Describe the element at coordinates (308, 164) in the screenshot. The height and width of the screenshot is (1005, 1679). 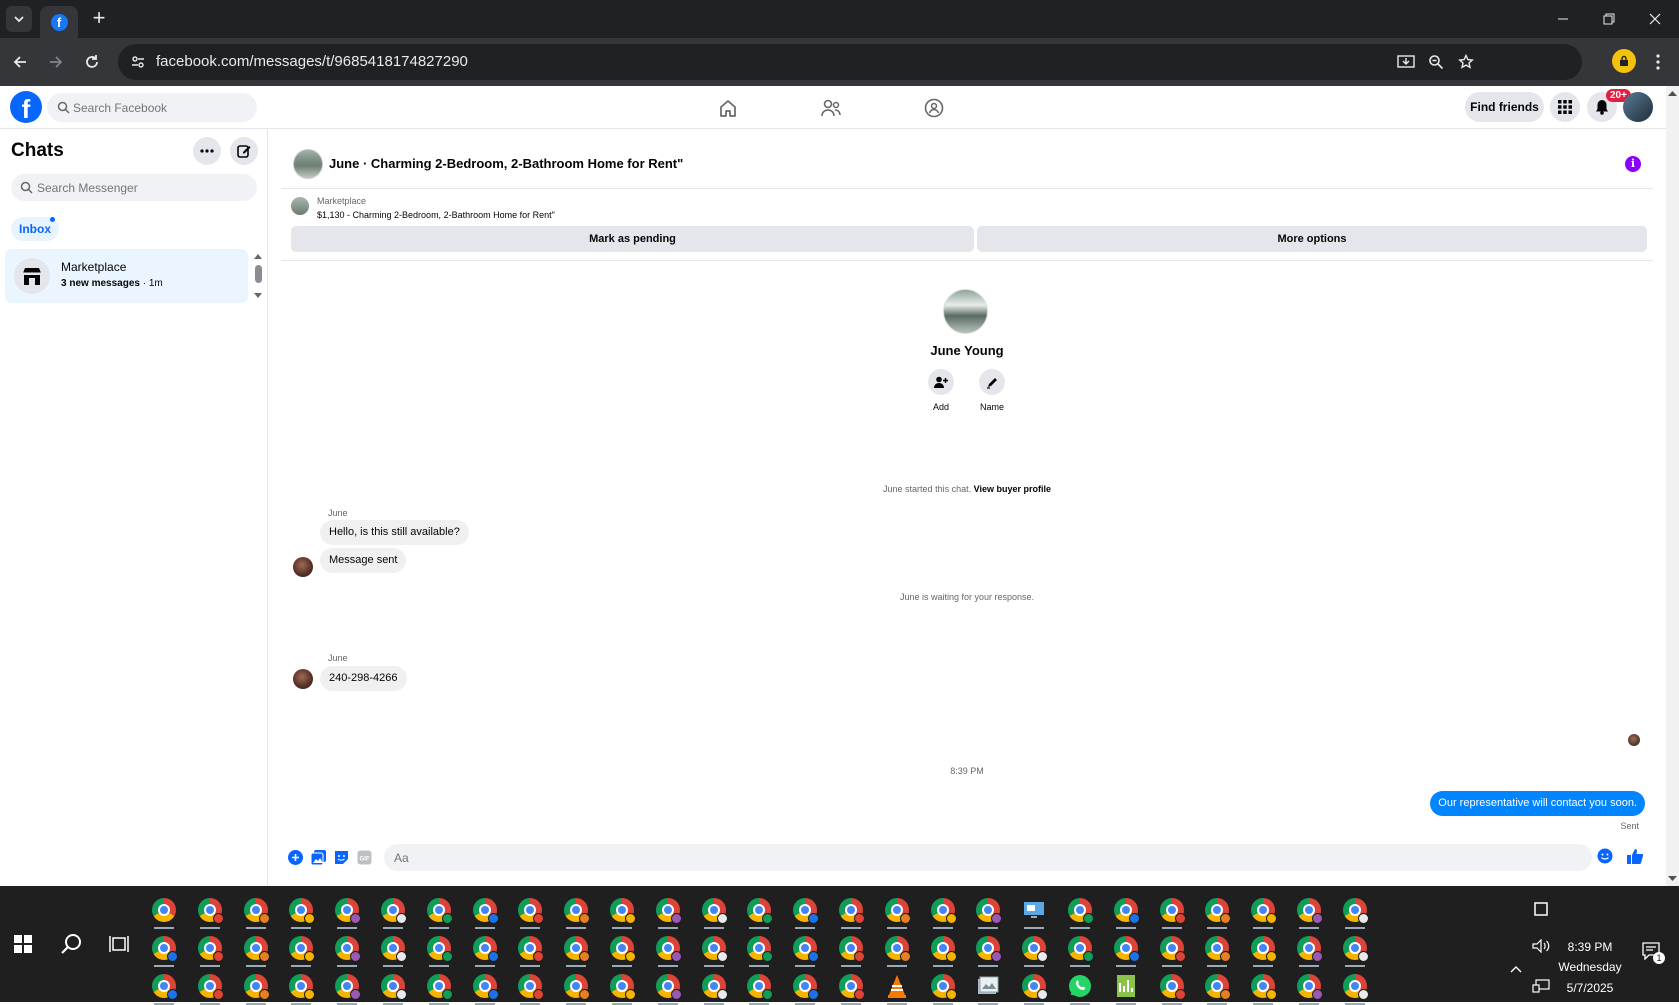
I see `thread-avatar` at that location.